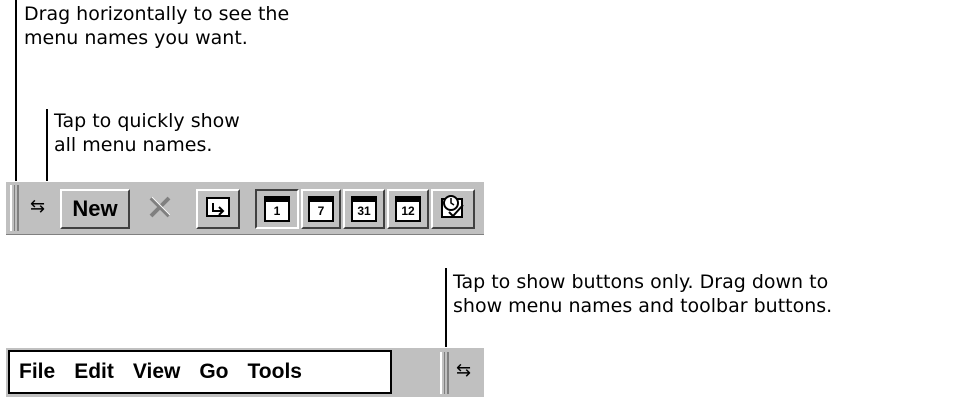  I want to click on menu-names: File Edit View Go Tools, so click(200, 372).